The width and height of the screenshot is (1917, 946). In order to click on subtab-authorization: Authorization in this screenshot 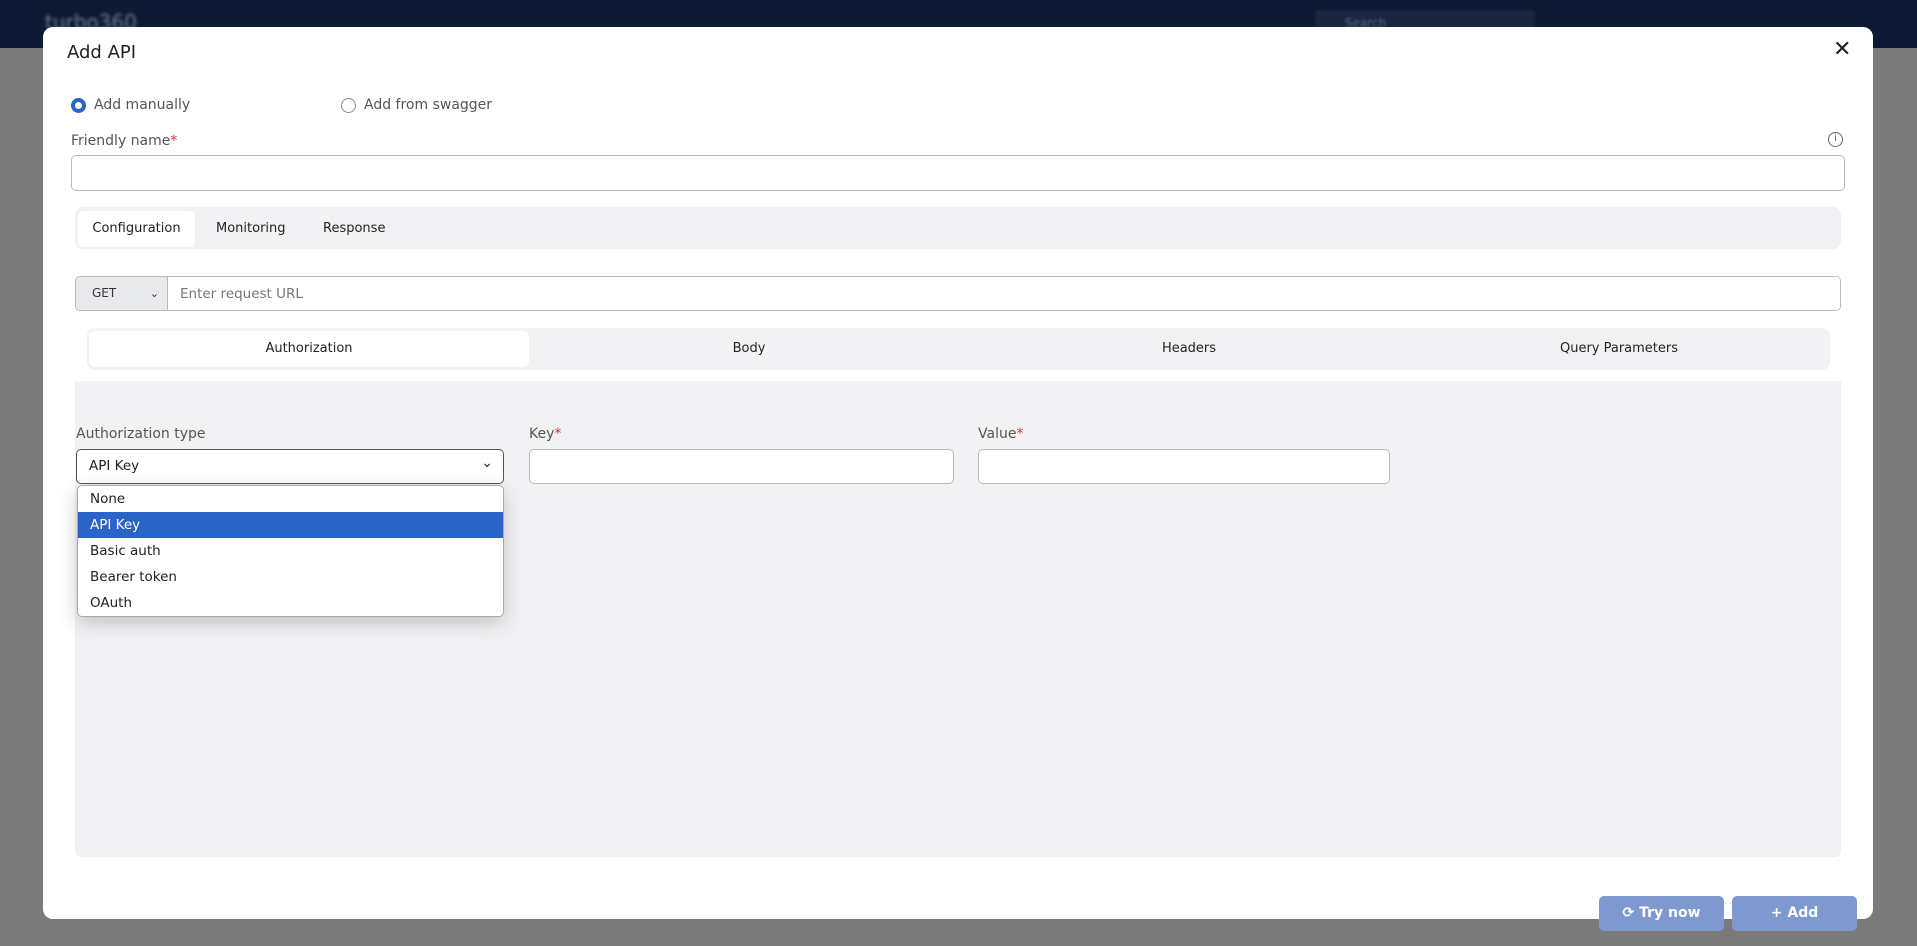, I will do `click(309, 349)`.